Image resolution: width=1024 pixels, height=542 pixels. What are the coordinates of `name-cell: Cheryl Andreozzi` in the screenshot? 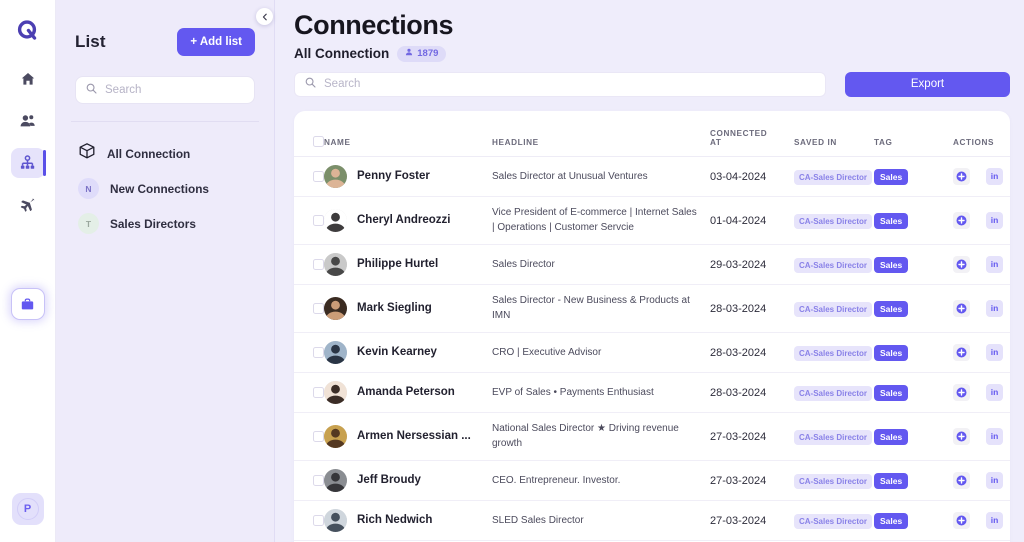 It's located at (408, 220).